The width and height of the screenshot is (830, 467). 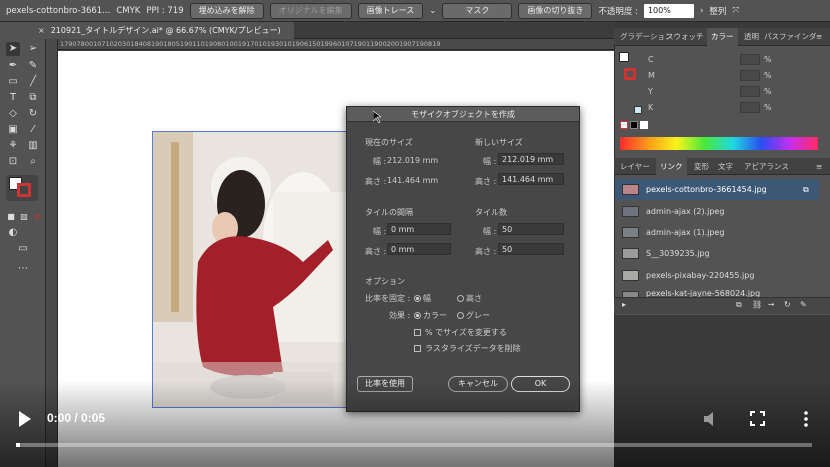 I want to click on panel-menu-icon: ≡, so click(x=819, y=37).